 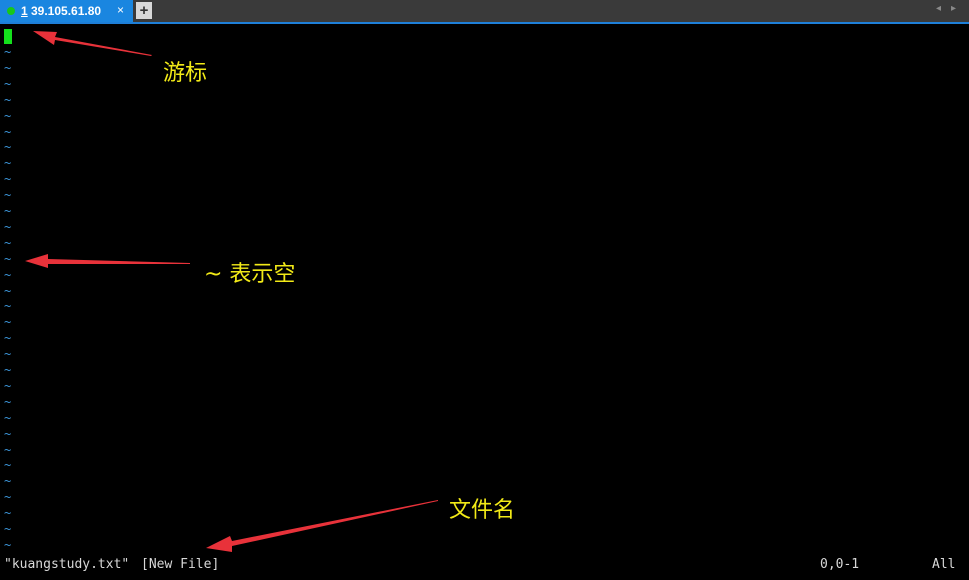 I want to click on filename-annotation: 文件名, so click(x=482, y=510).